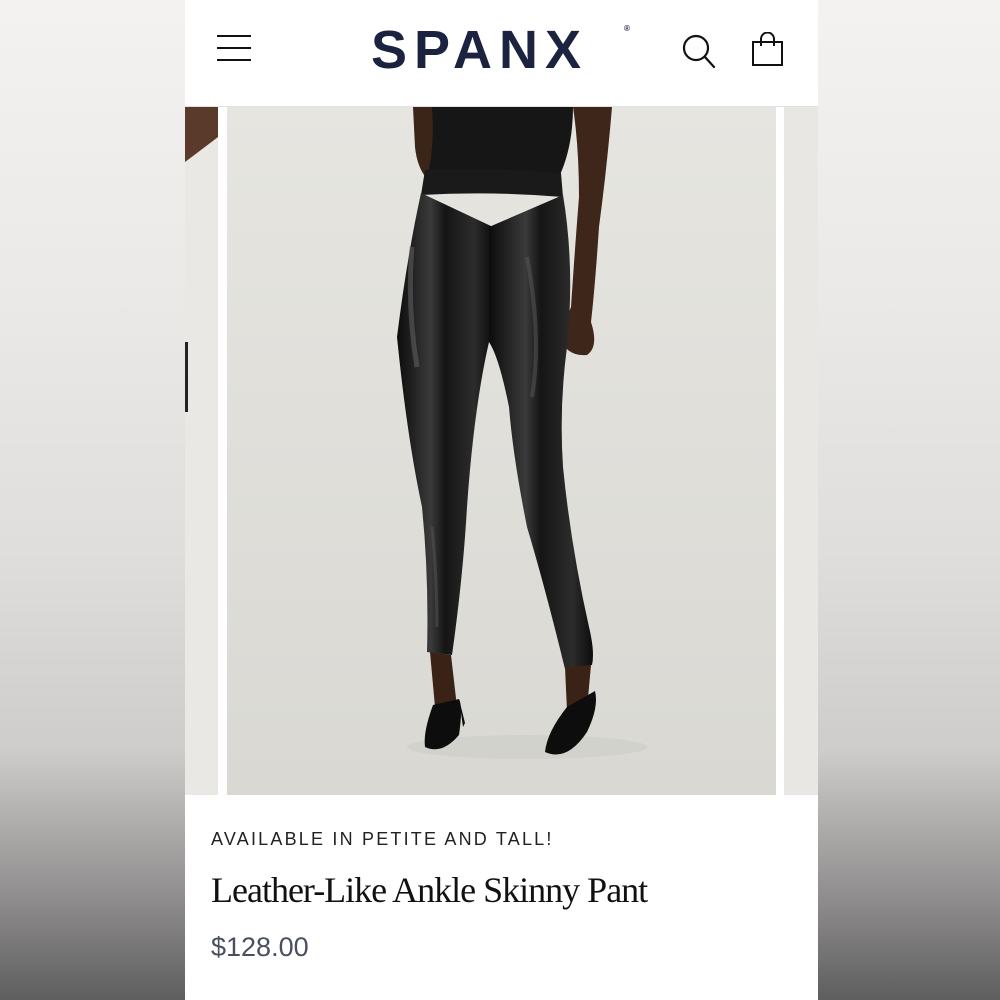  I want to click on site-header: SPANX ®, so click(501, 53).